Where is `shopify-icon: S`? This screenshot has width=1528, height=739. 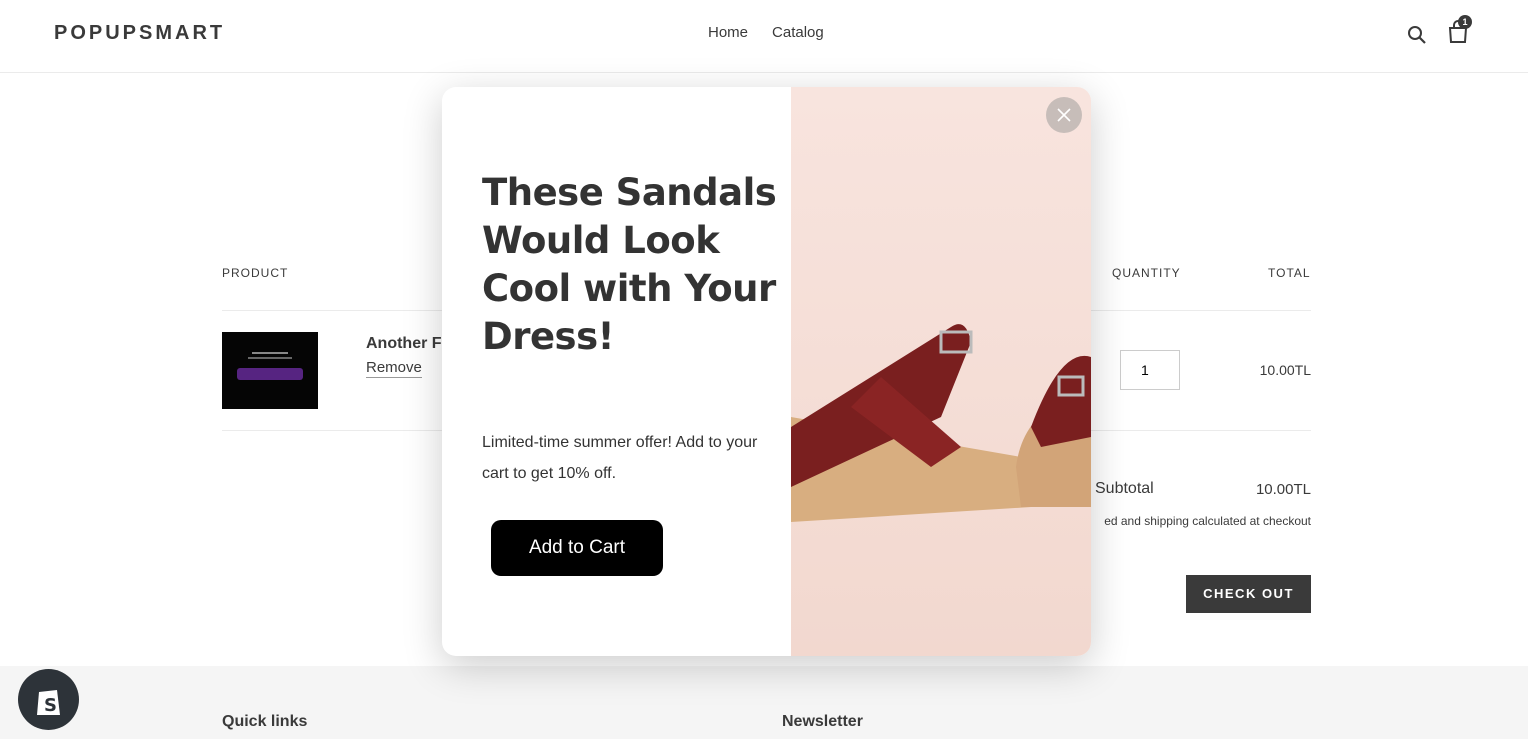 shopify-icon: S is located at coordinates (48, 699).